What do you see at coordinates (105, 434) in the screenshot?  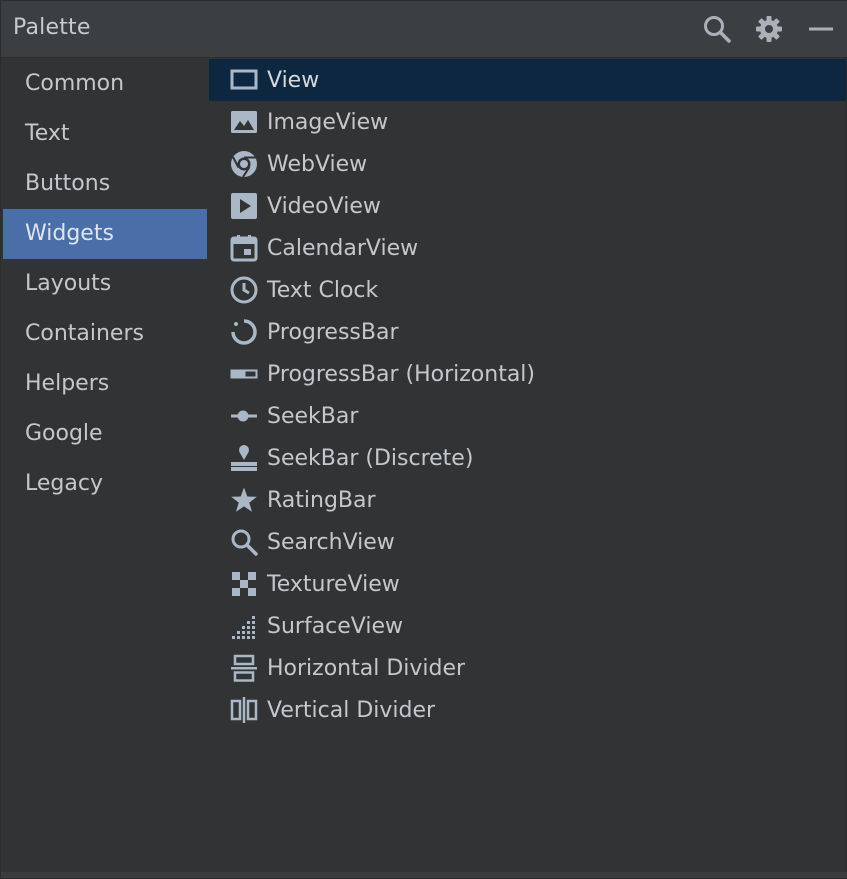 I see `category-google: Google` at bounding box center [105, 434].